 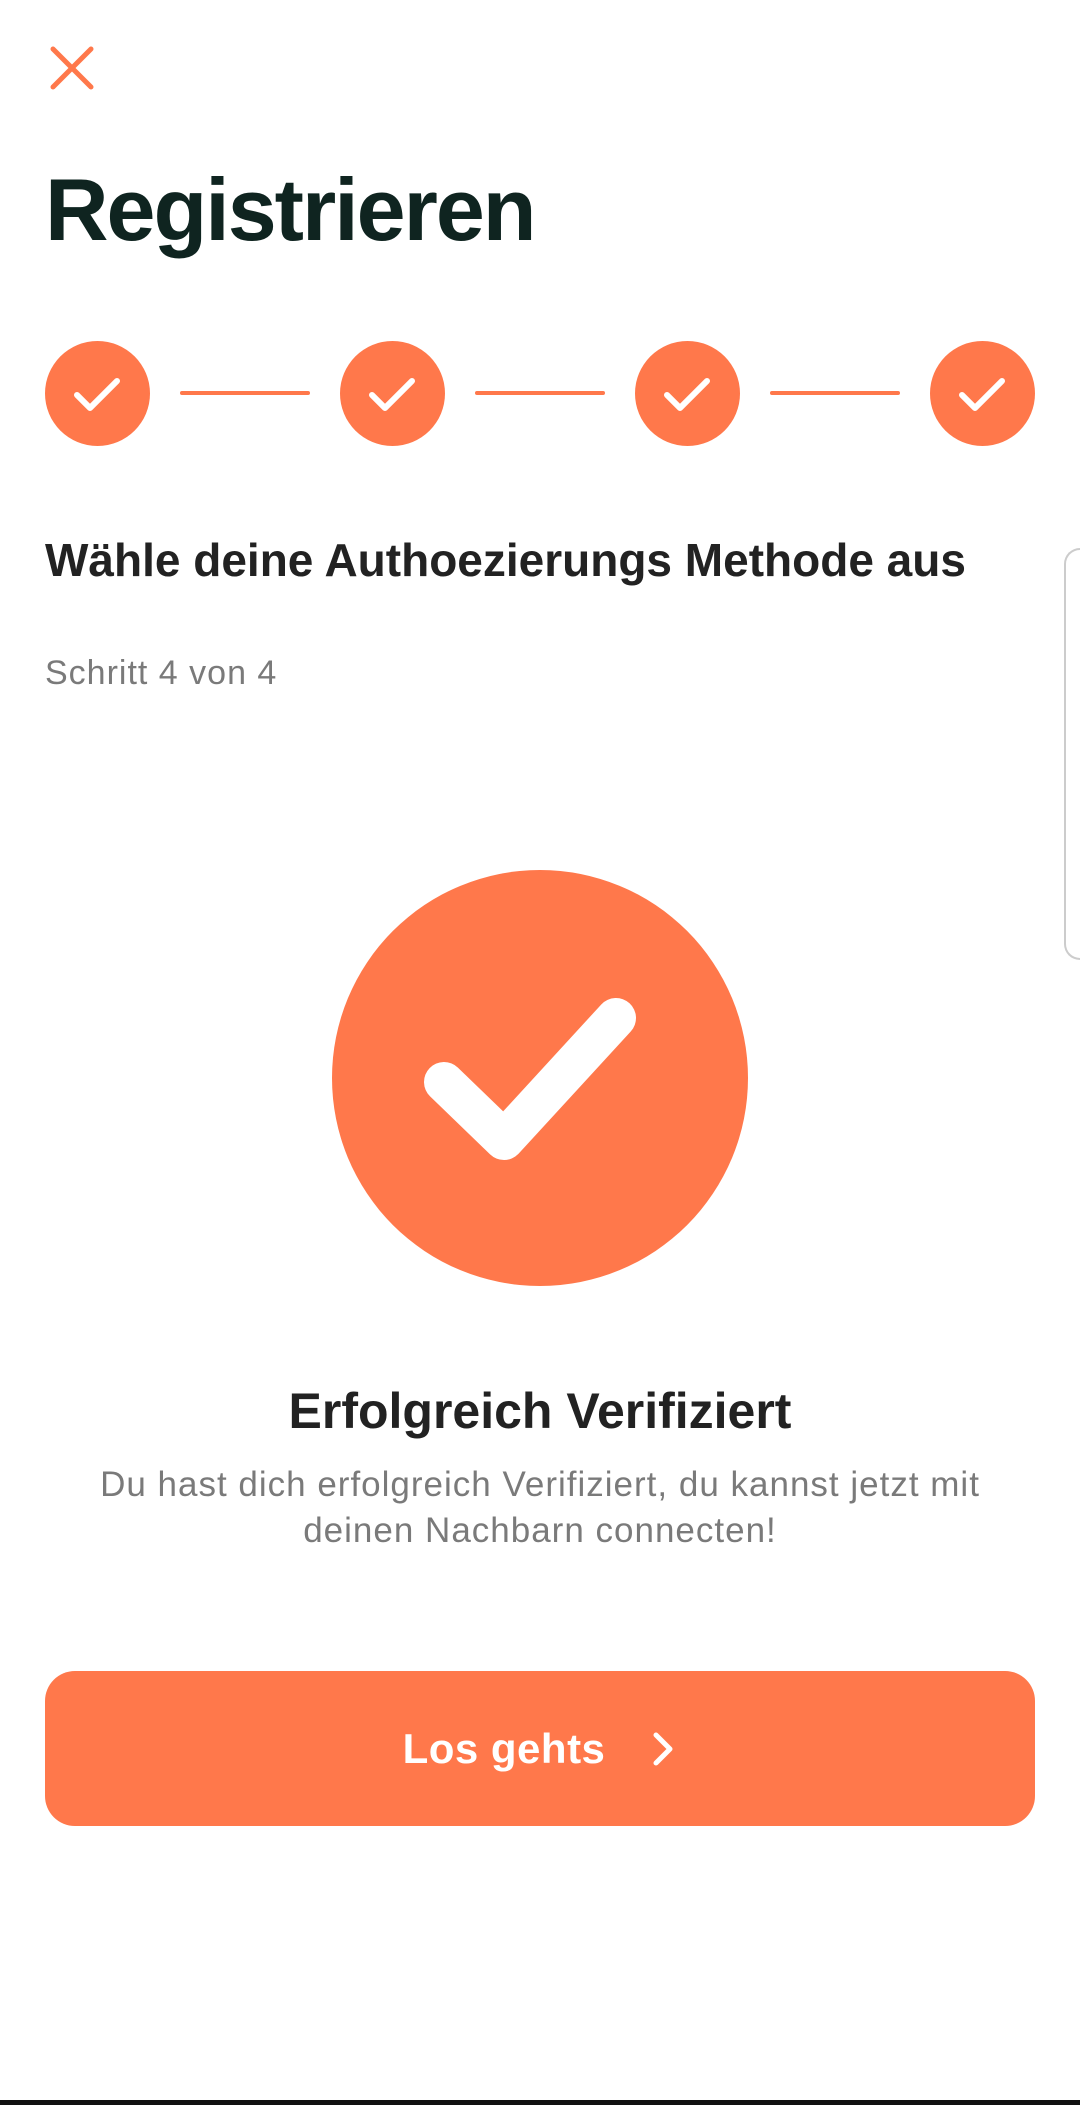 I want to click on success-icon-container, so click(x=540, y=1078).